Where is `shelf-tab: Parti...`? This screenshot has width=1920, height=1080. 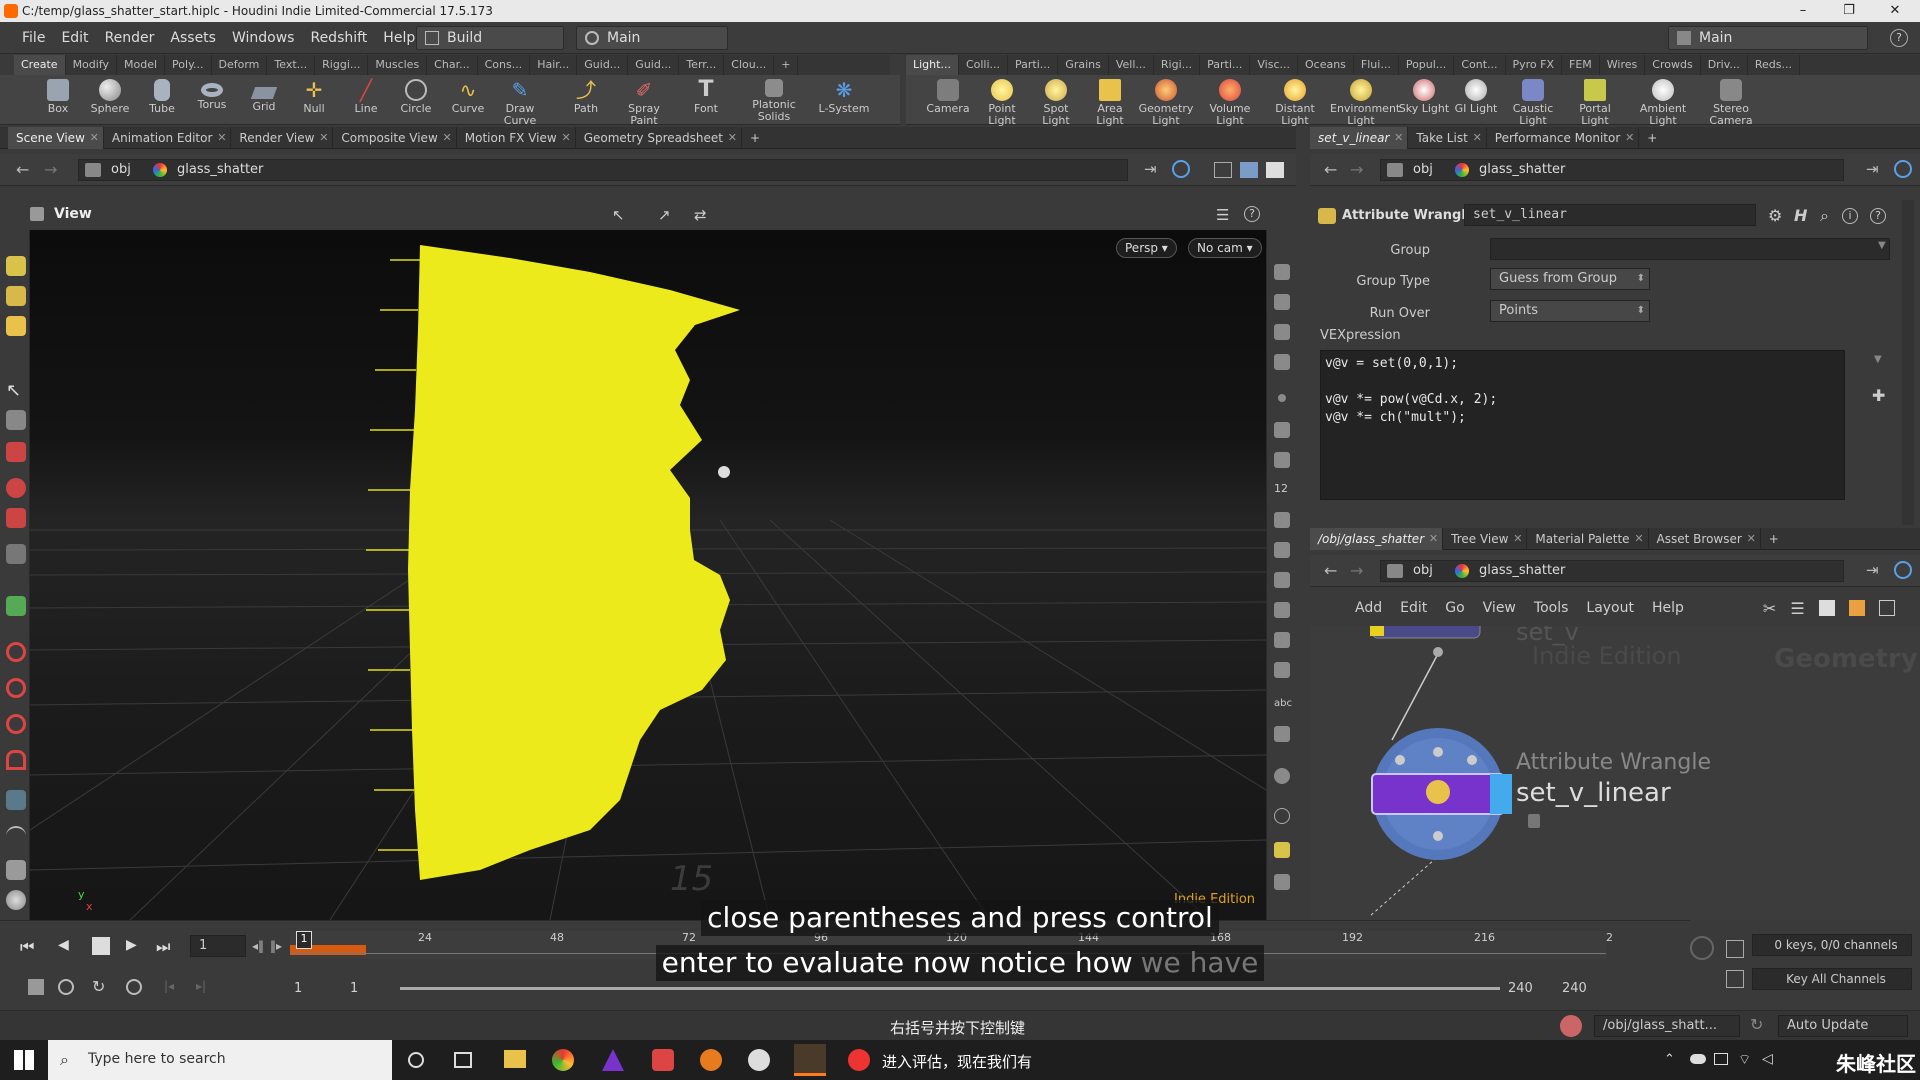 shelf-tab: Parti... is located at coordinates (1033, 65).